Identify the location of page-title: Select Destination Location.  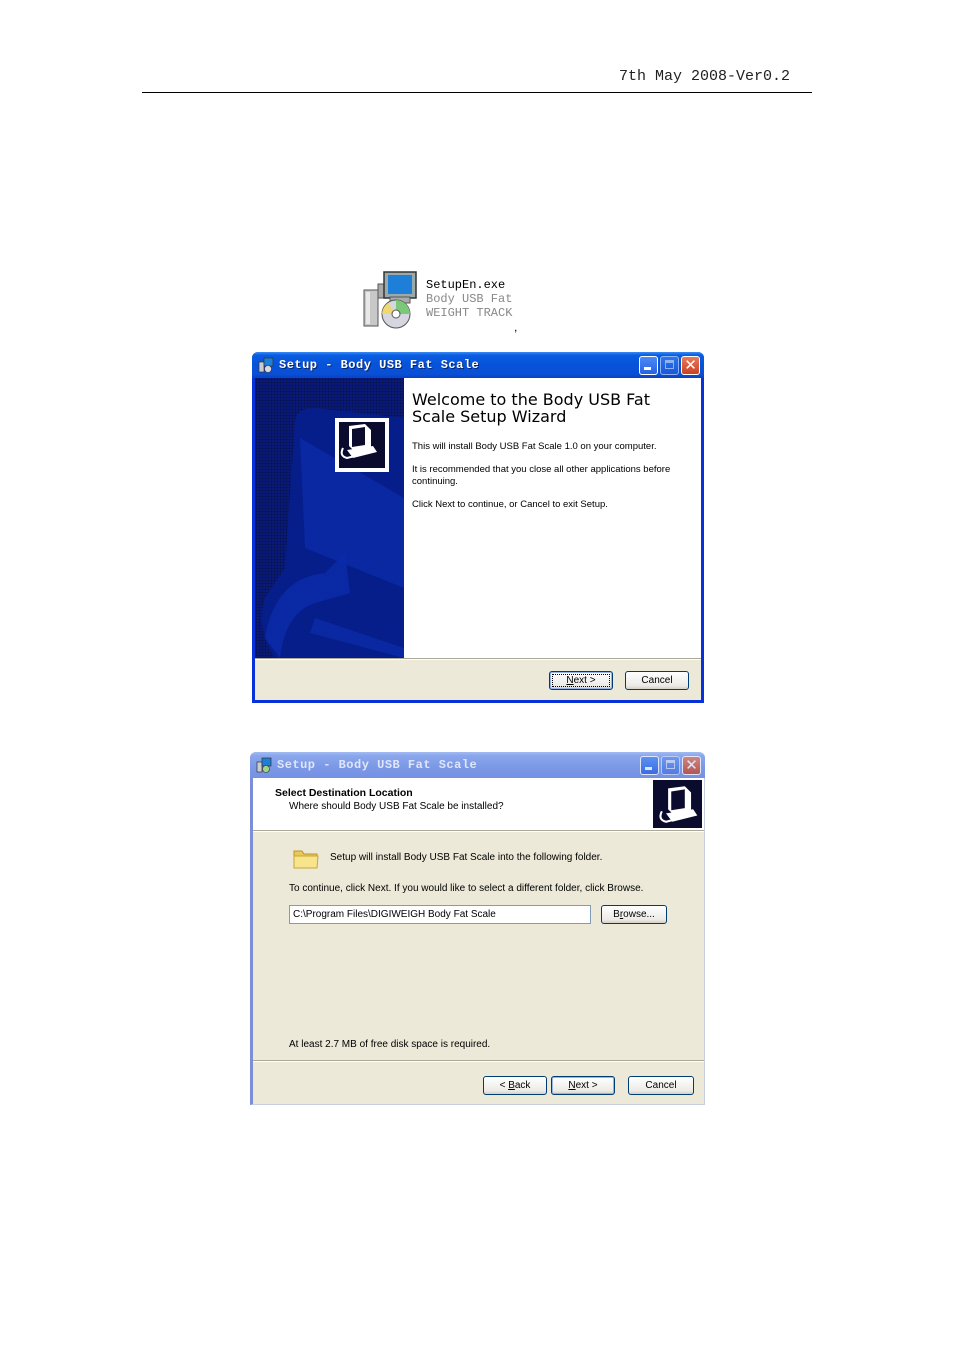
(344, 793).